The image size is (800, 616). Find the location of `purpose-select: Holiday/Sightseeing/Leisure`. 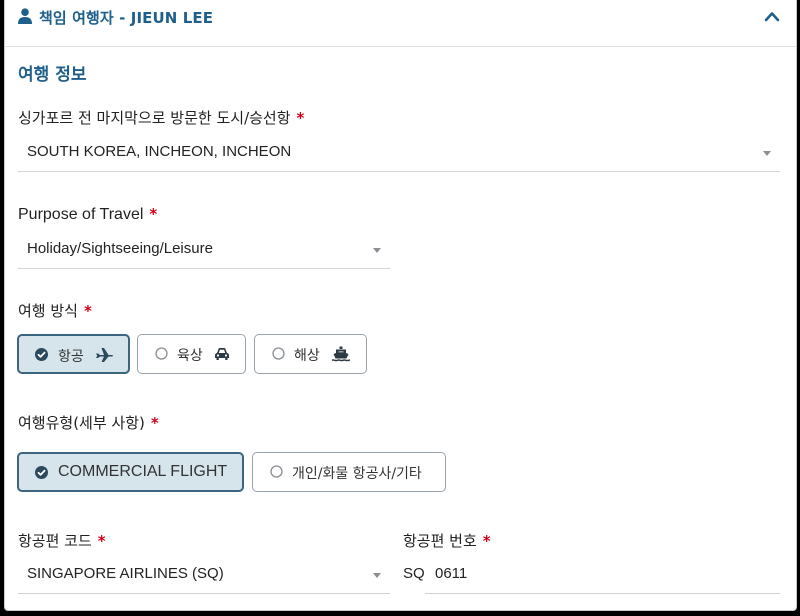

purpose-select: Holiday/Sightseeing/Leisure is located at coordinates (204, 251).